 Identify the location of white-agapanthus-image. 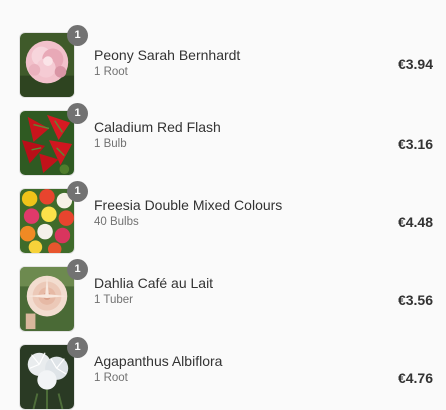
(47, 377).